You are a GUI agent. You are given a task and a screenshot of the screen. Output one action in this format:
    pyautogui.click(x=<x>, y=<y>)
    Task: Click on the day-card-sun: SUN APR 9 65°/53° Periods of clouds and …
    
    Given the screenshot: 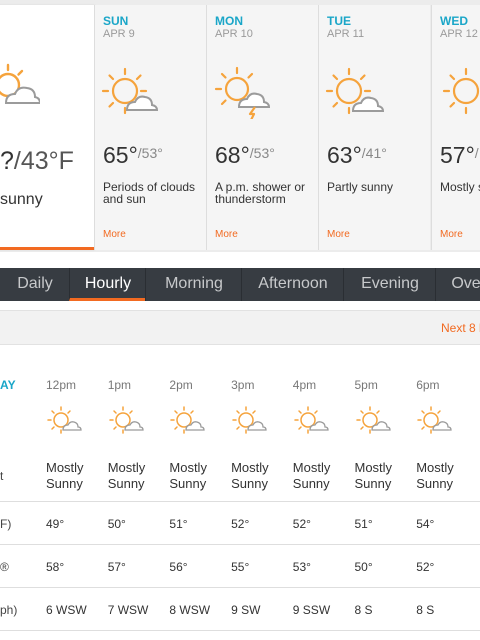 What is the action you would take?
    pyautogui.click(x=150, y=127)
    